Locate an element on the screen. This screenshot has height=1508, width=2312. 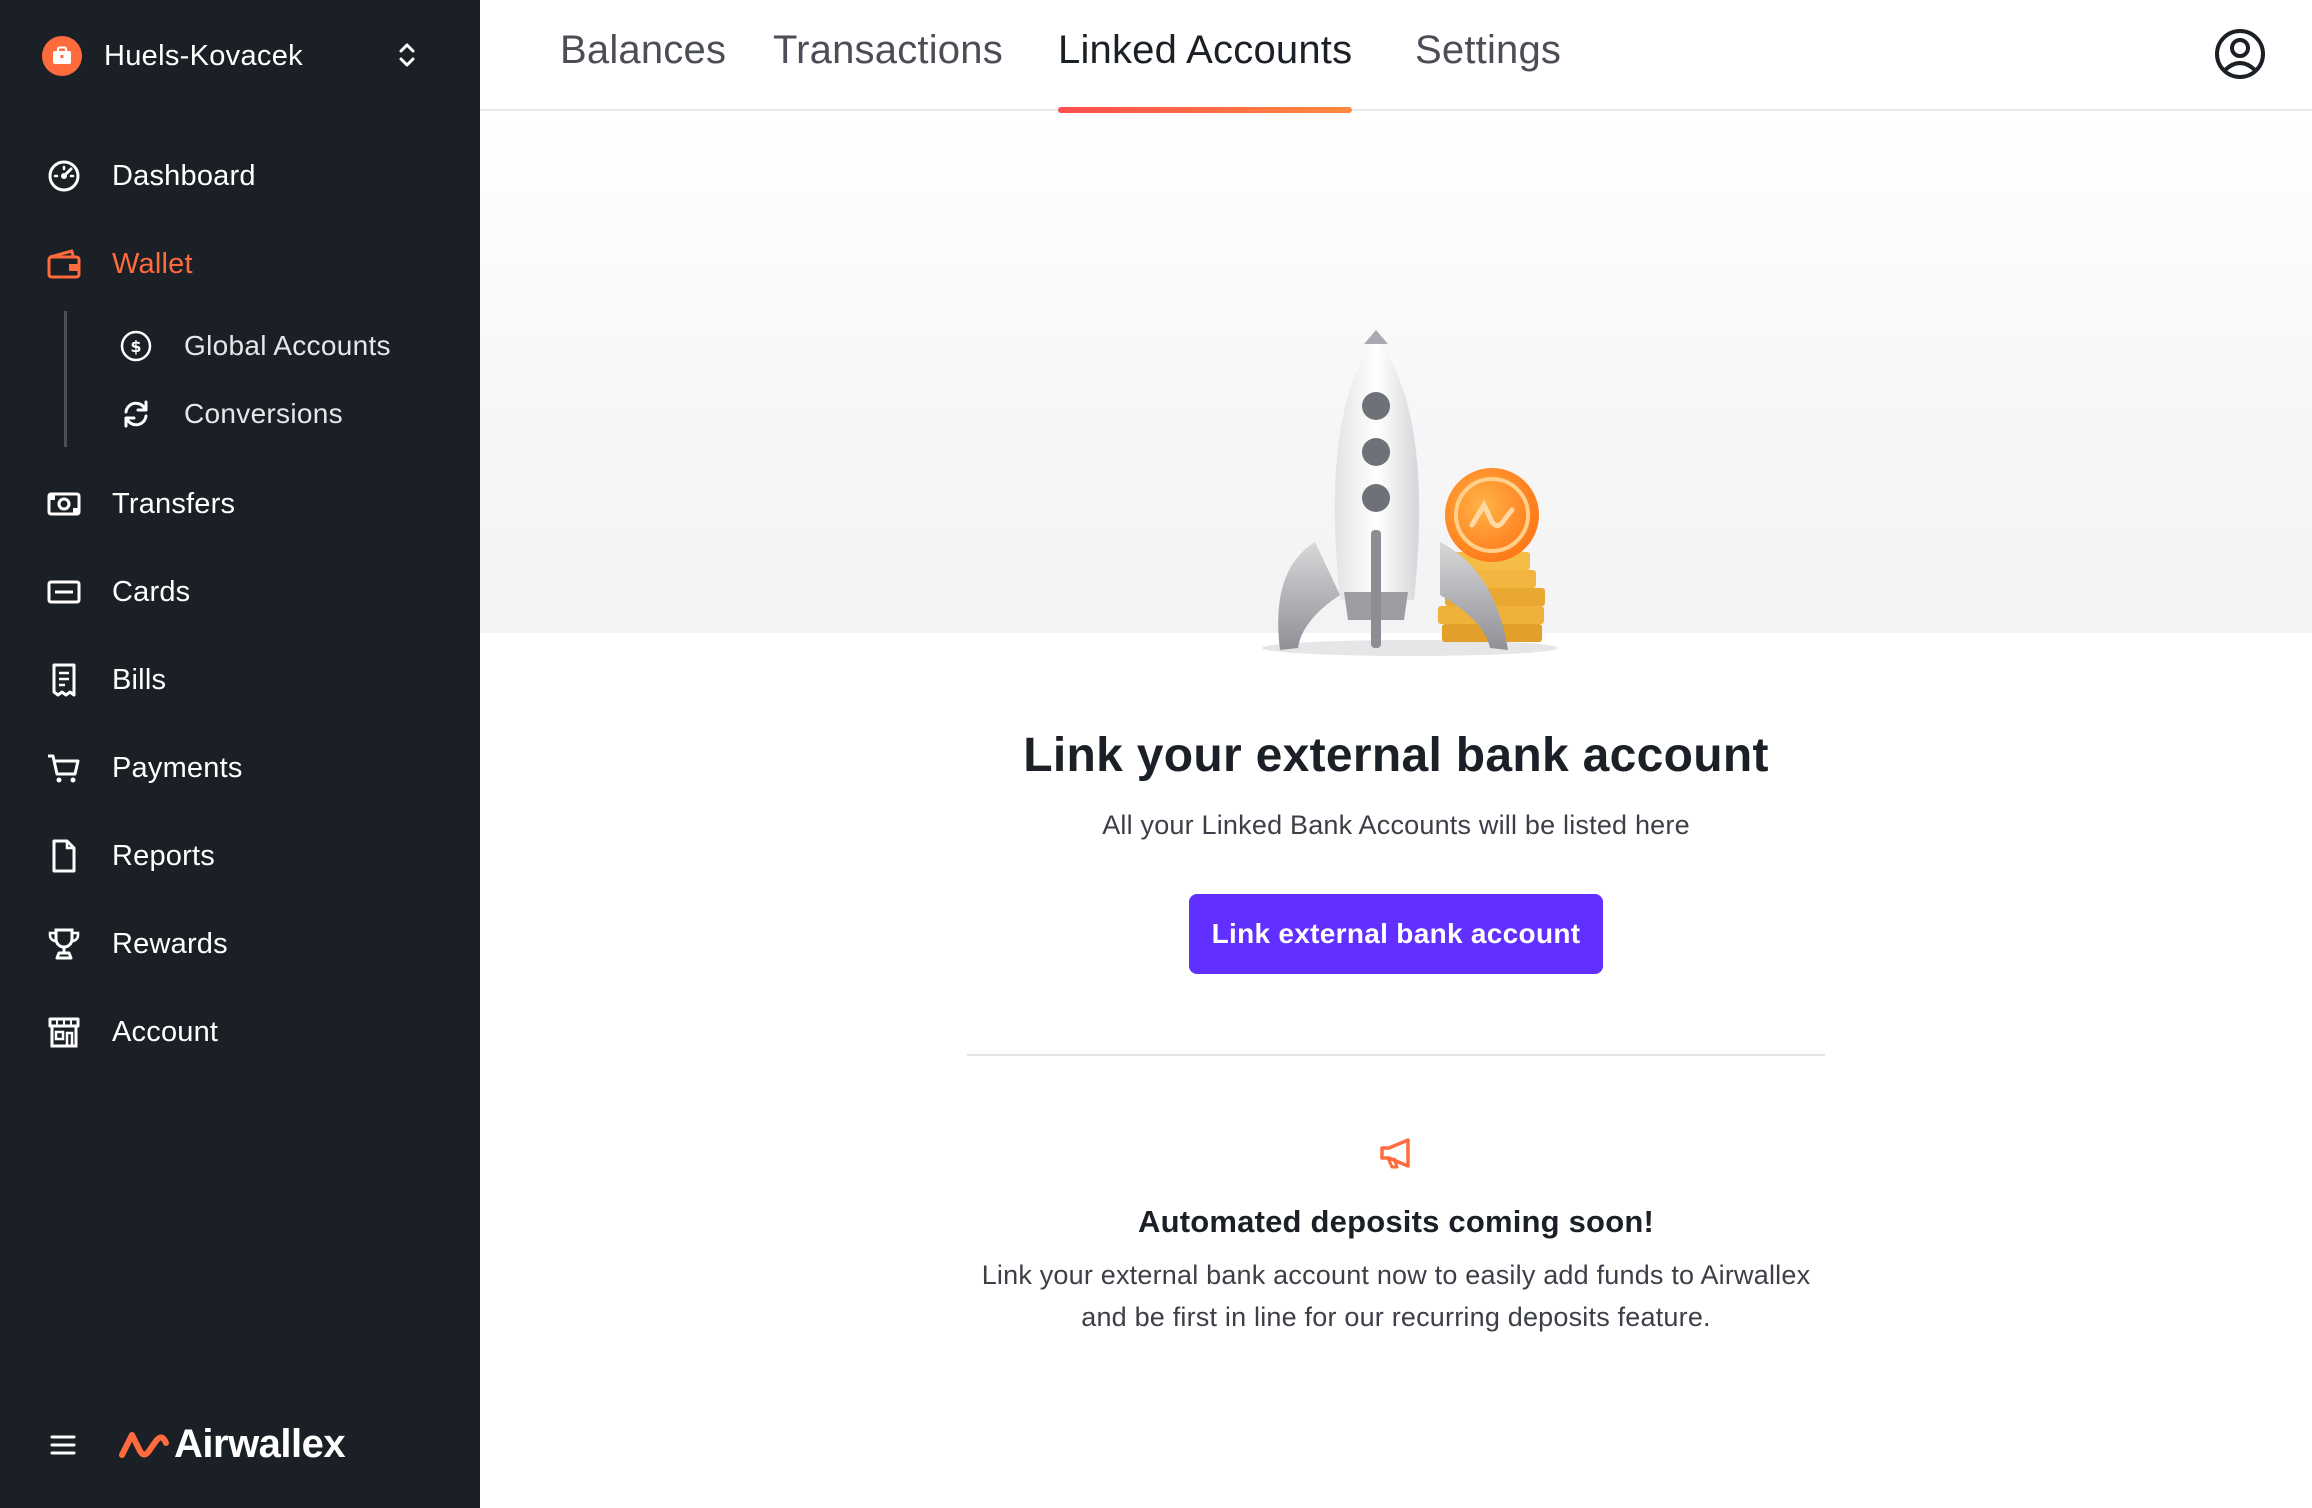
sidebar-item-rewards: Rewards is located at coordinates (240, 944).